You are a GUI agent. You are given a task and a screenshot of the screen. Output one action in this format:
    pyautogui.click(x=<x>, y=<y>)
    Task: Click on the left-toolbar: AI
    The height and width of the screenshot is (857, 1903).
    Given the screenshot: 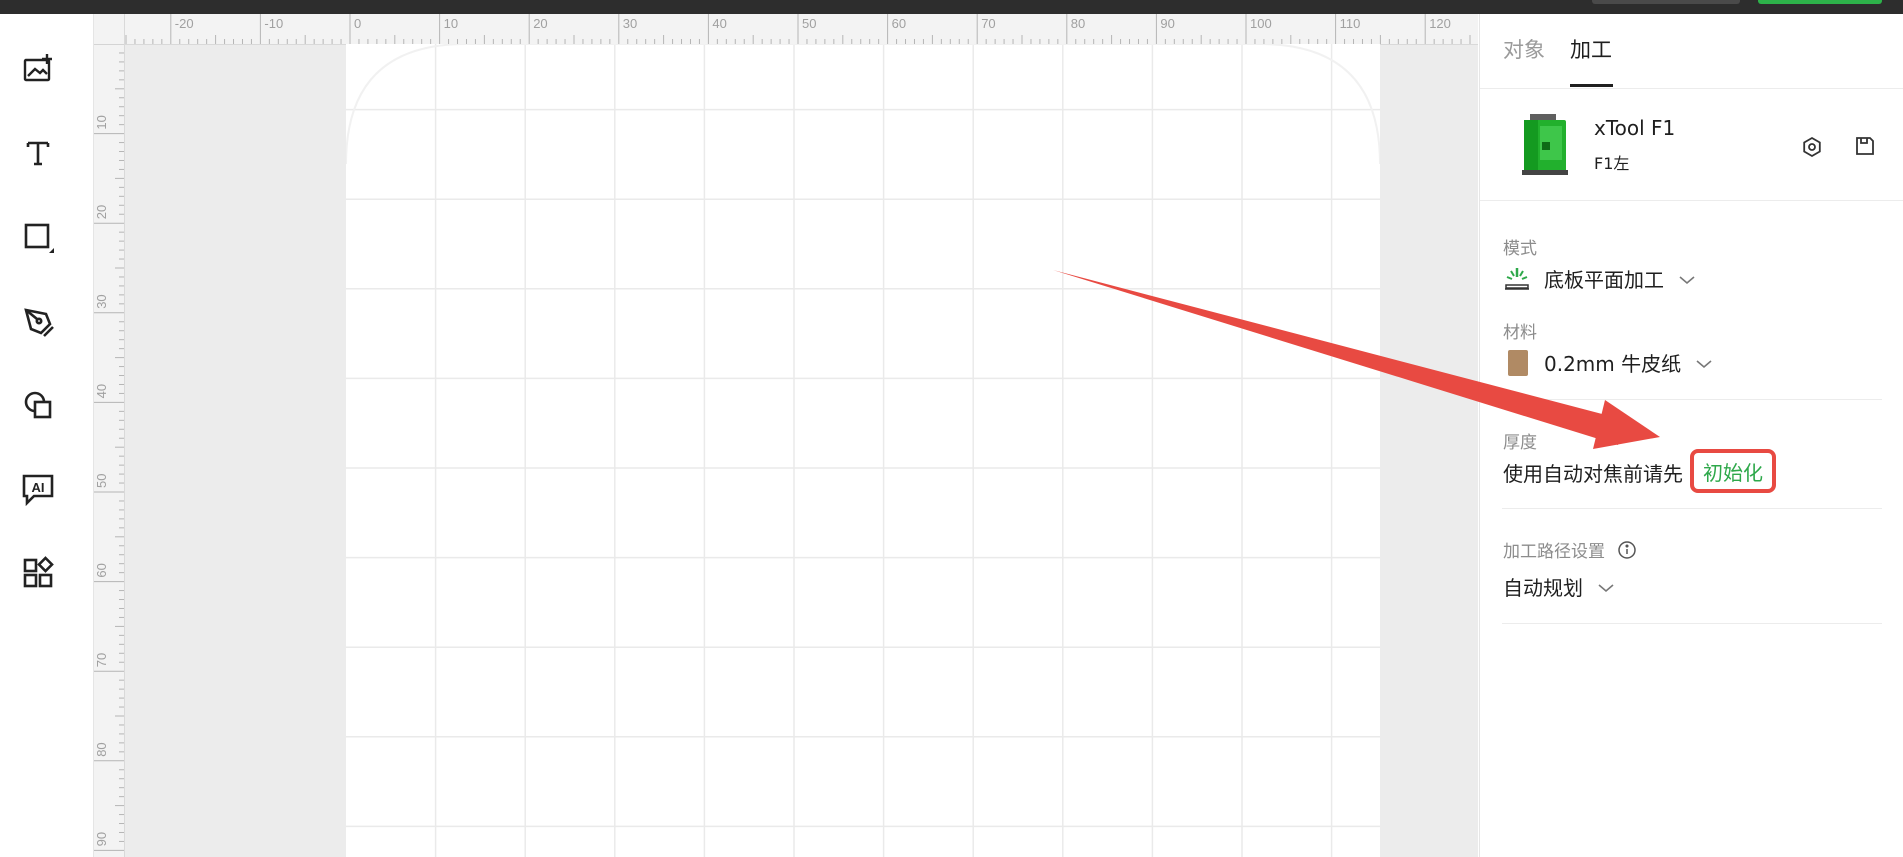 What is the action you would take?
    pyautogui.click(x=47, y=435)
    